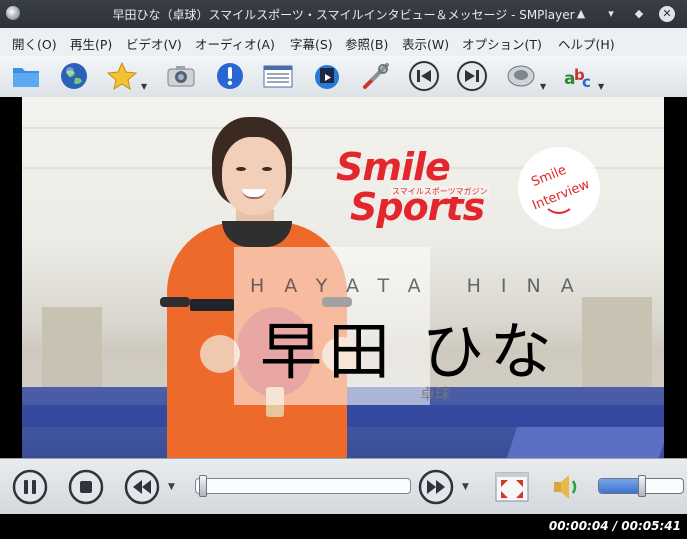  I want to click on stop-button, so click(86, 487).